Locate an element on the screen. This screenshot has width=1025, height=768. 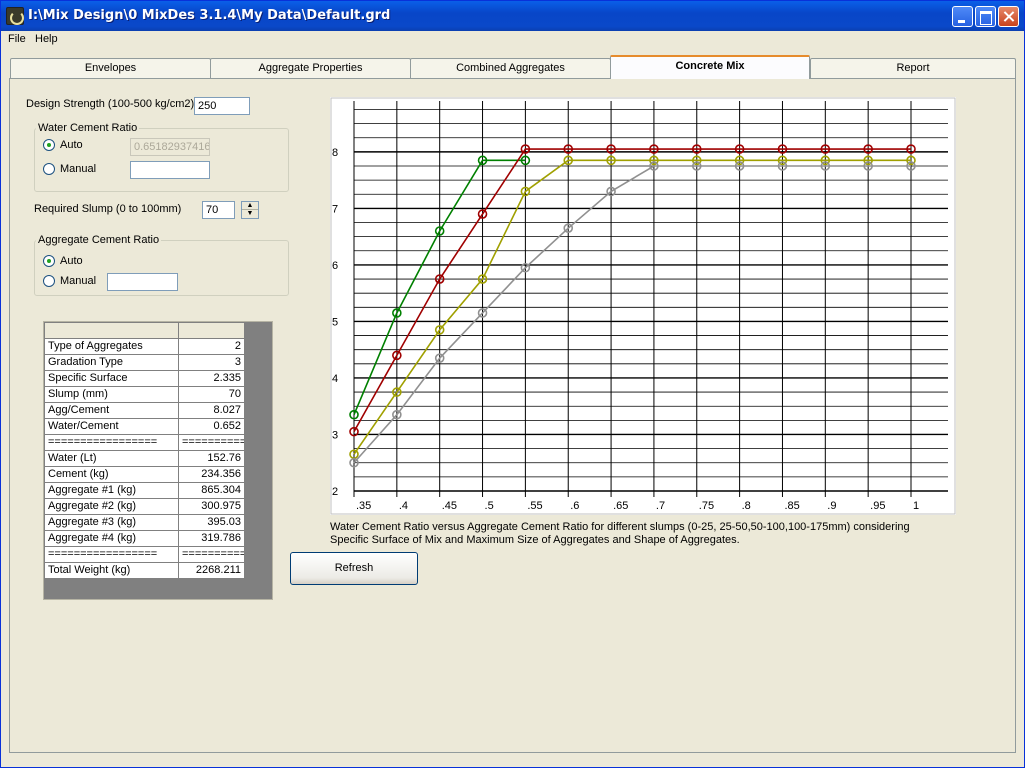
chart-x-tick-label: .35 is located at coordinates (363, 506).